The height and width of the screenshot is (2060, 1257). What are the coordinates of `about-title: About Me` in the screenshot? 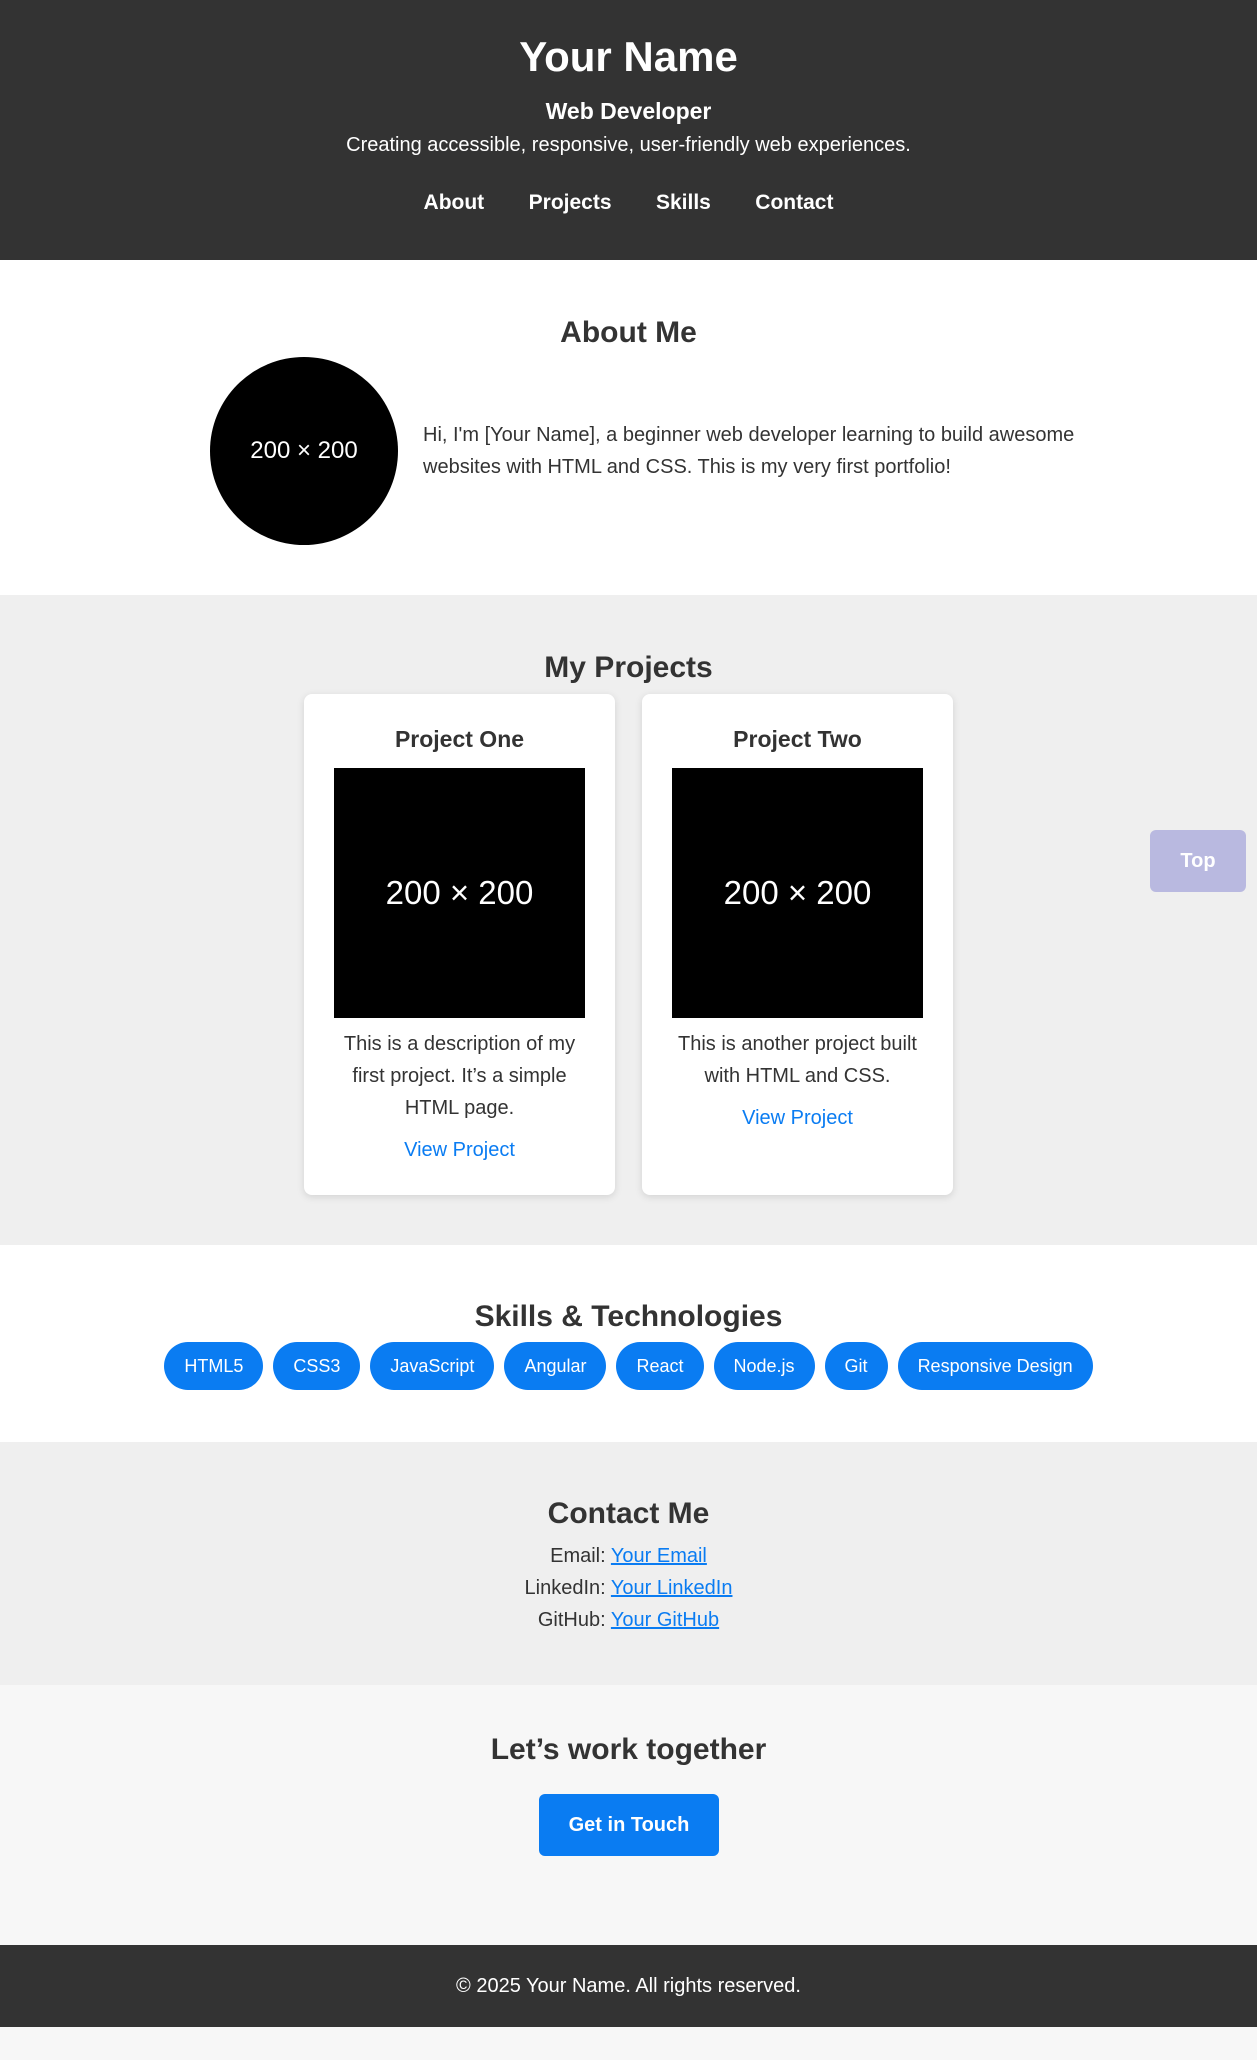 It's located at (628, 332).